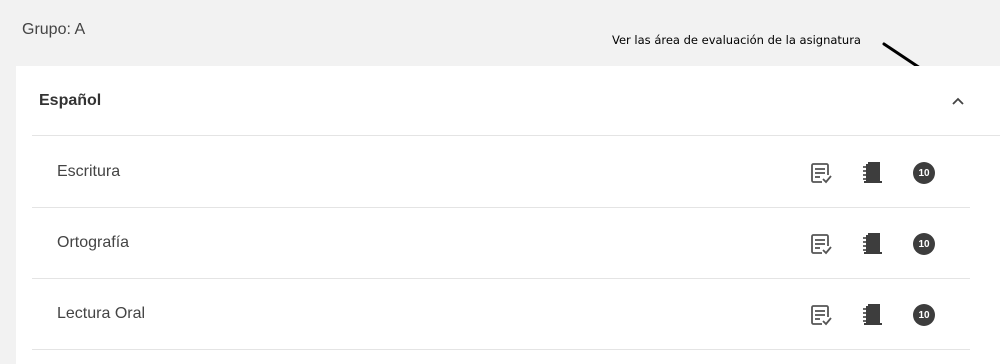 This screenshot has height=364, width=1000. I want to click on area-label: Escritura, so click(89, 171).